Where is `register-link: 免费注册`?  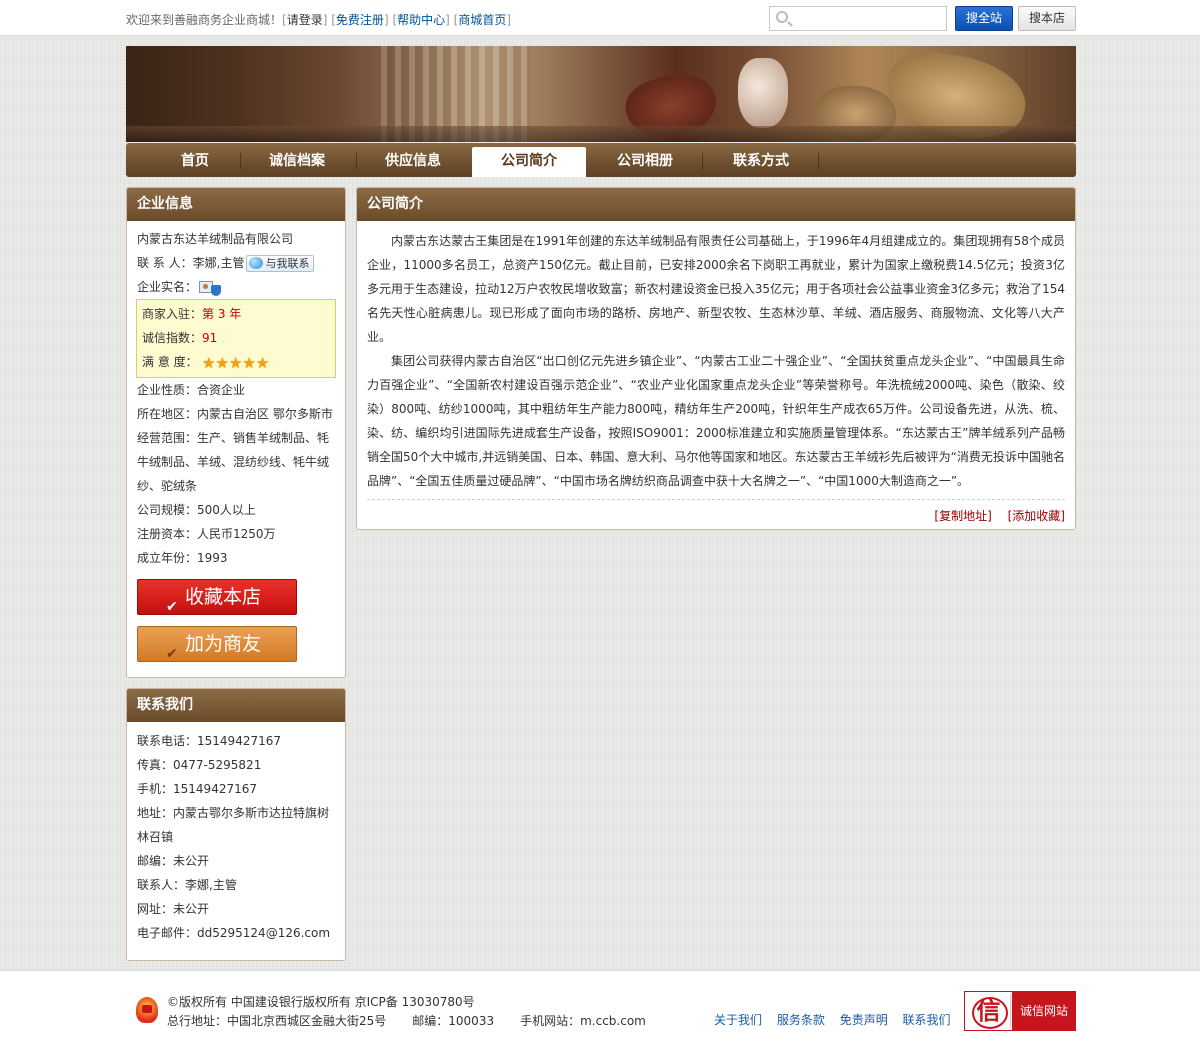
register-link: 免费注册 is located at coordinates (360, 20).